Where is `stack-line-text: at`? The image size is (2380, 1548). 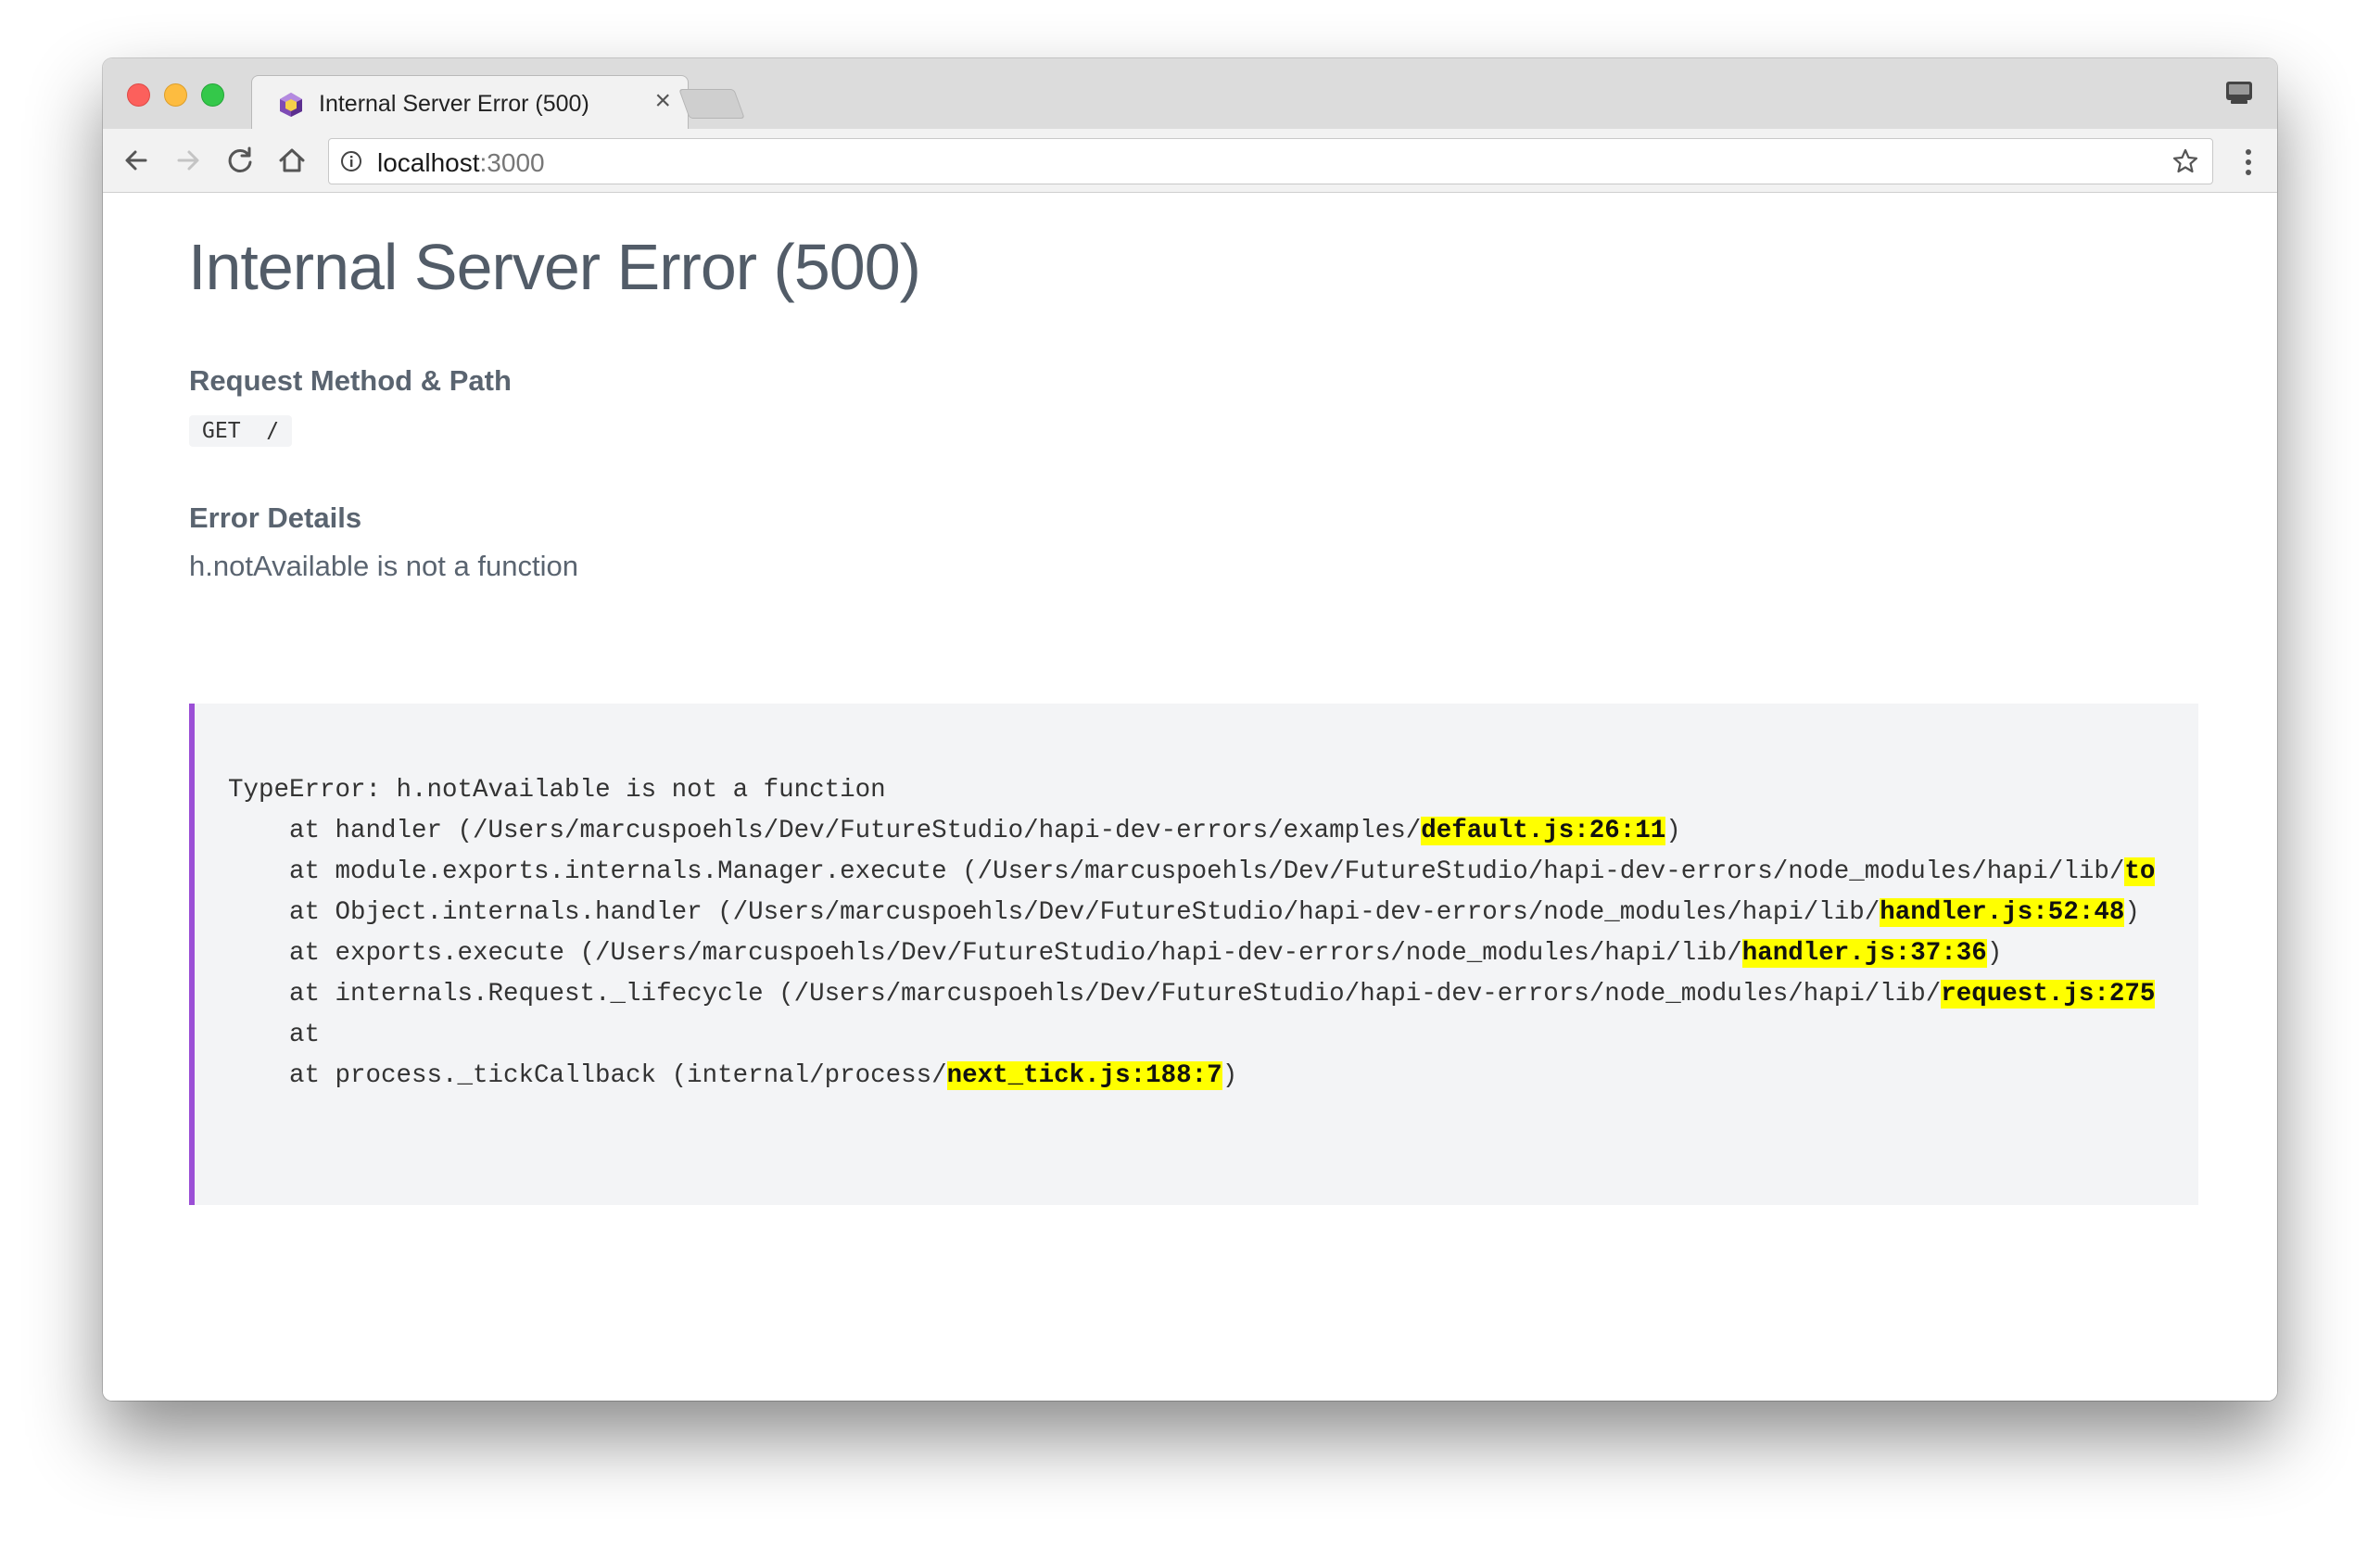 stack-line-text: at is located at coordinates (305, 1035).